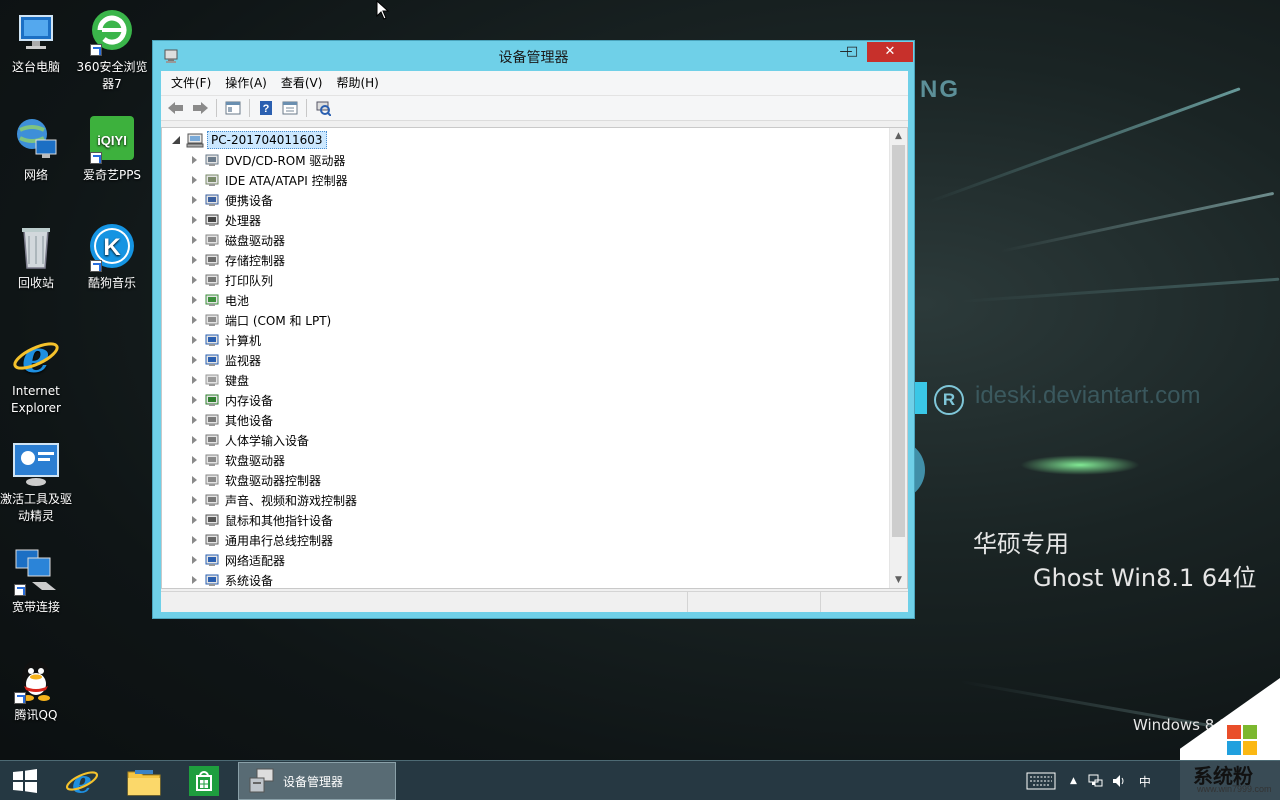 The height and width of the screenshot is (800, 1280). What do you see at coordinates (898, 580) in the screenshot?
I see `scroll-down-icon: ▼` at bounding box center [898, 580].